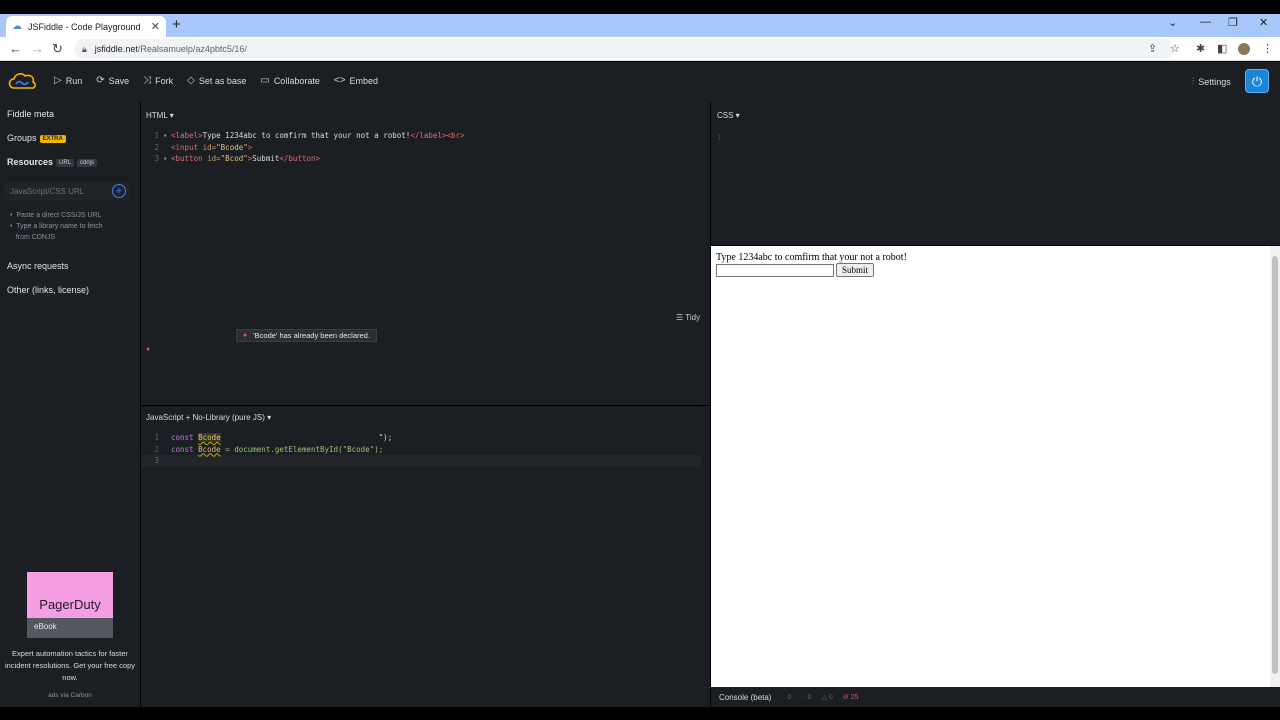 This screenshot has height=720, width=1280. Describe the element at coordinates (70, 595) in the screenshot. I see `ad-image: PagerDuty` at that location.